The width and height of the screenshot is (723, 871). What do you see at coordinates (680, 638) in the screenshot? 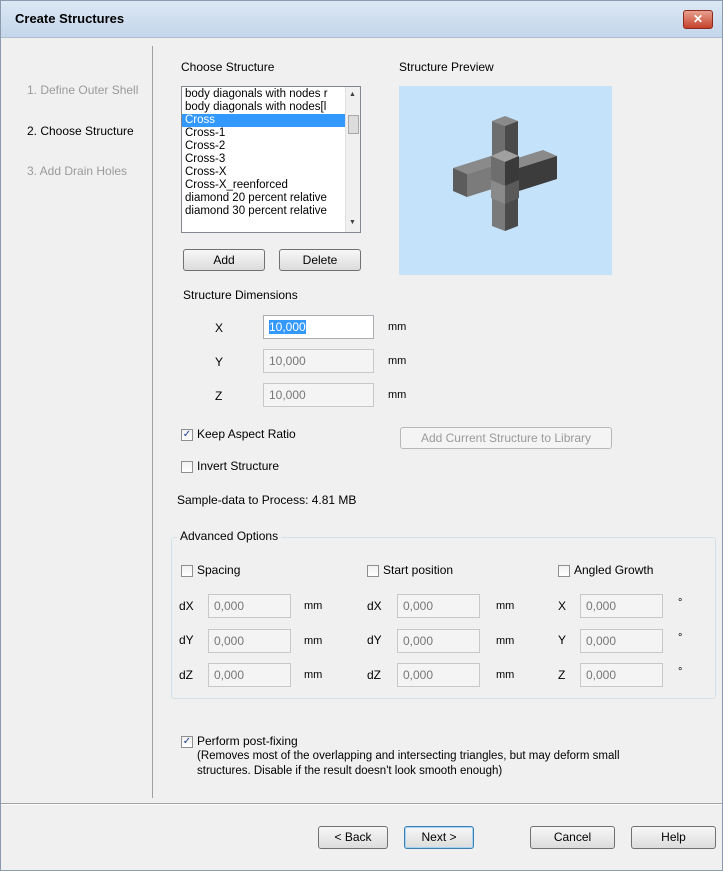
I see `angle-y-unit: °` at bounding box center [680, 638].